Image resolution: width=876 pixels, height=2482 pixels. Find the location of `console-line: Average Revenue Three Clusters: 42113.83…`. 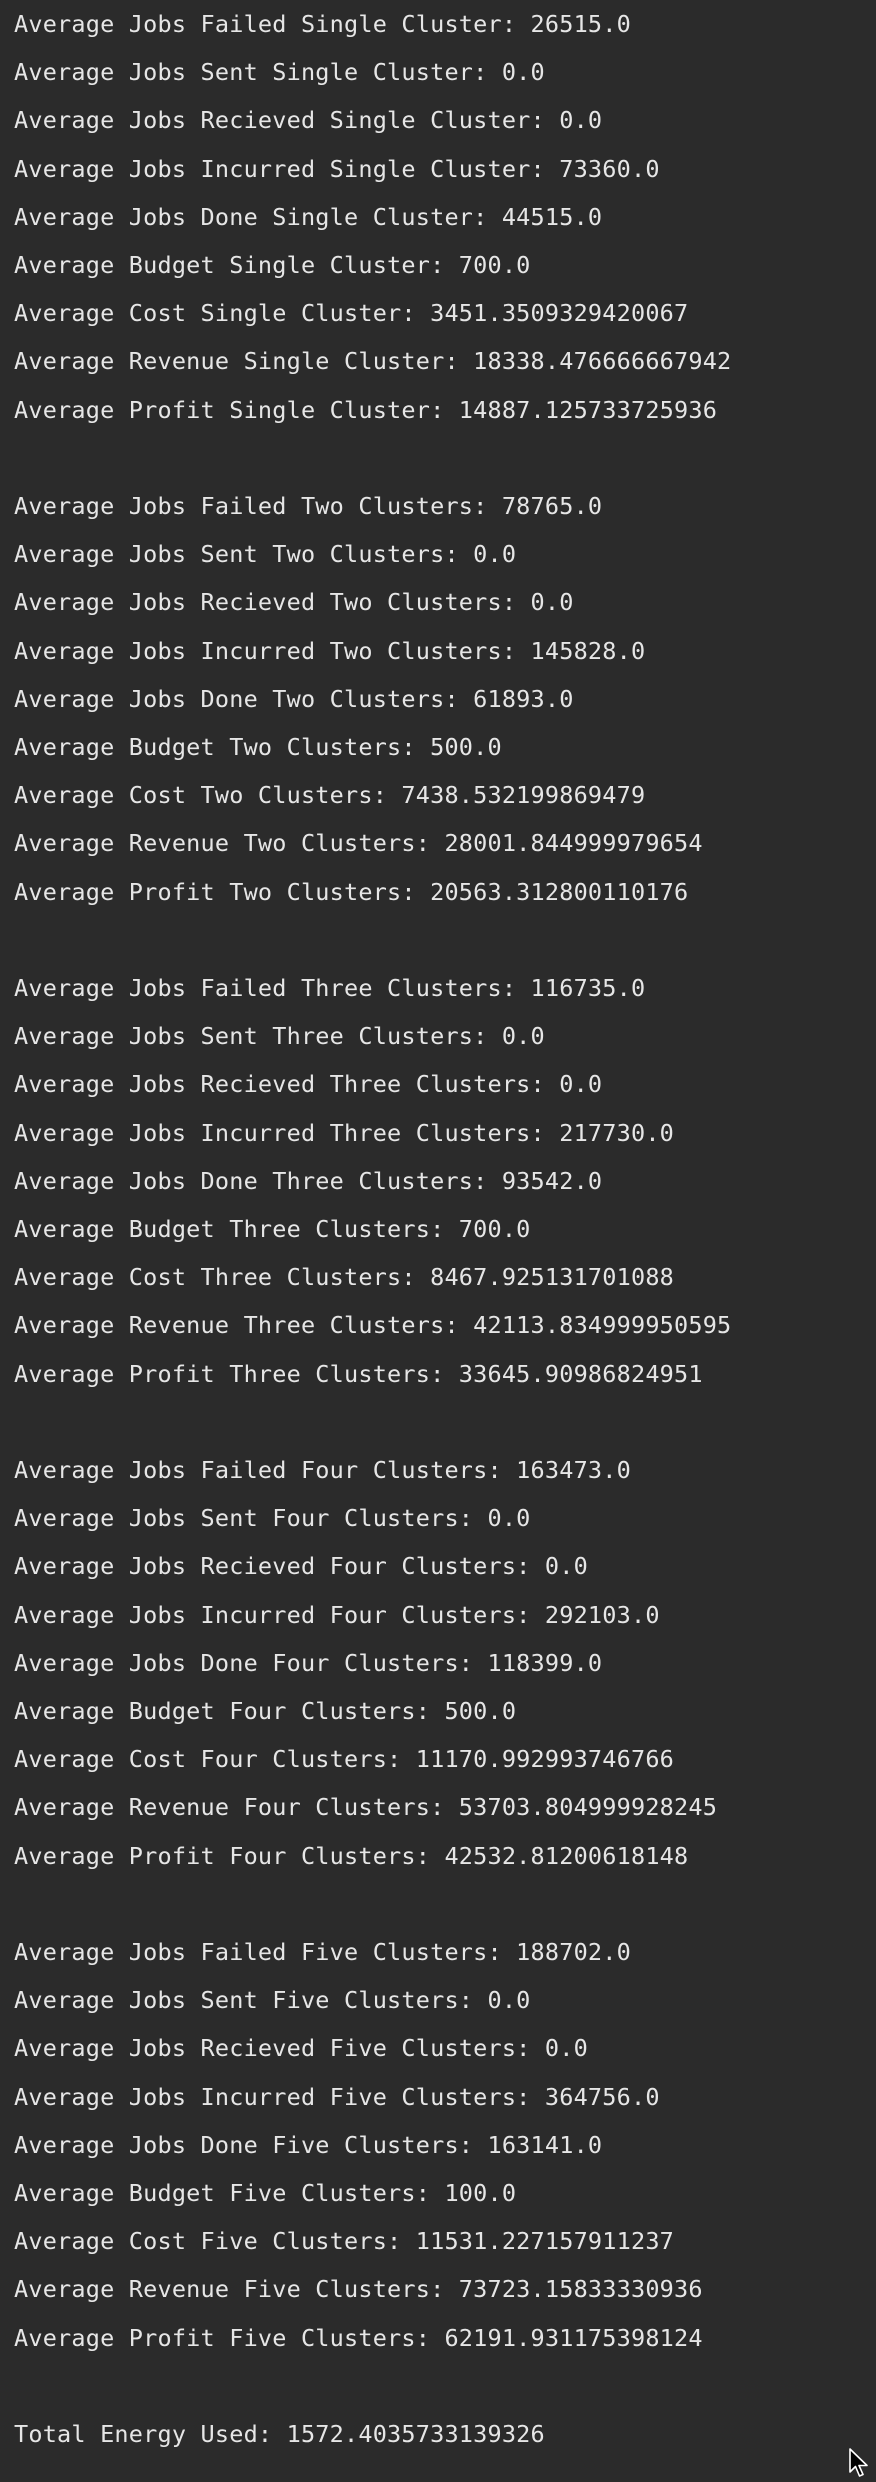

console-line: Average Revenue Three Clusters: 42113.83… is located at coordinates (373, 1325).